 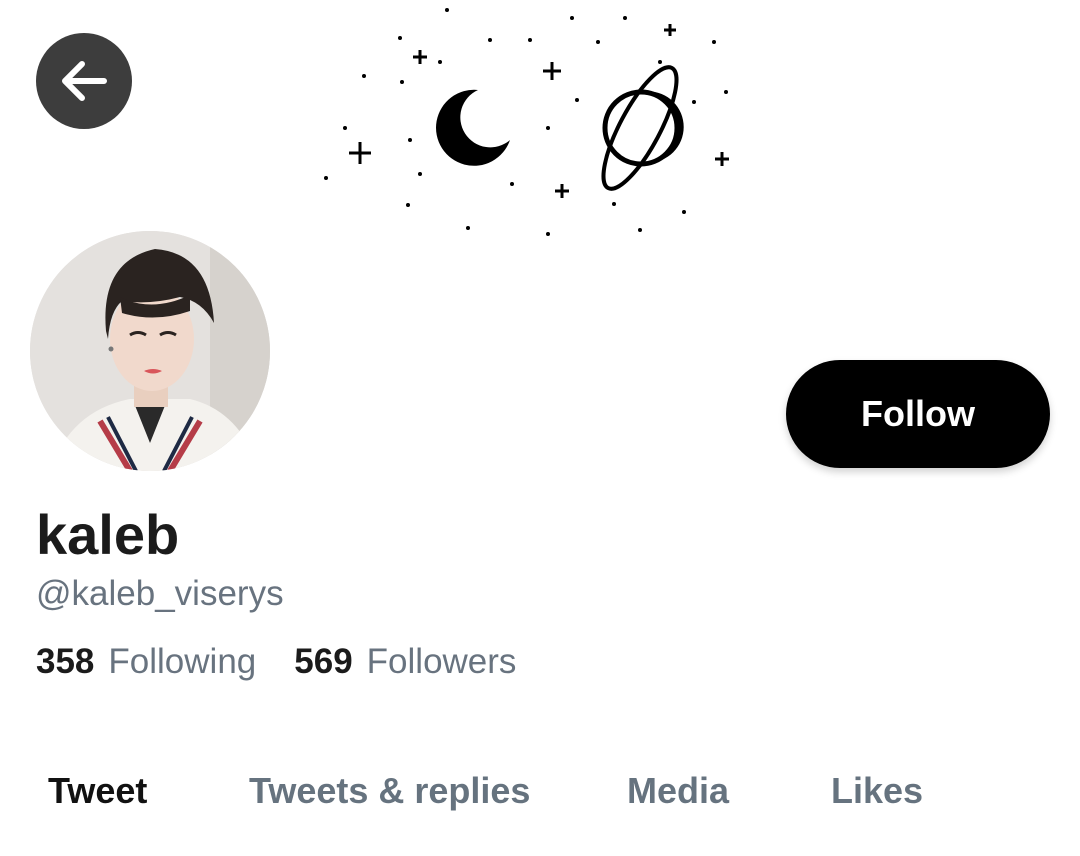 I want to click on pixel-space-art, so click(x=526, y=122).